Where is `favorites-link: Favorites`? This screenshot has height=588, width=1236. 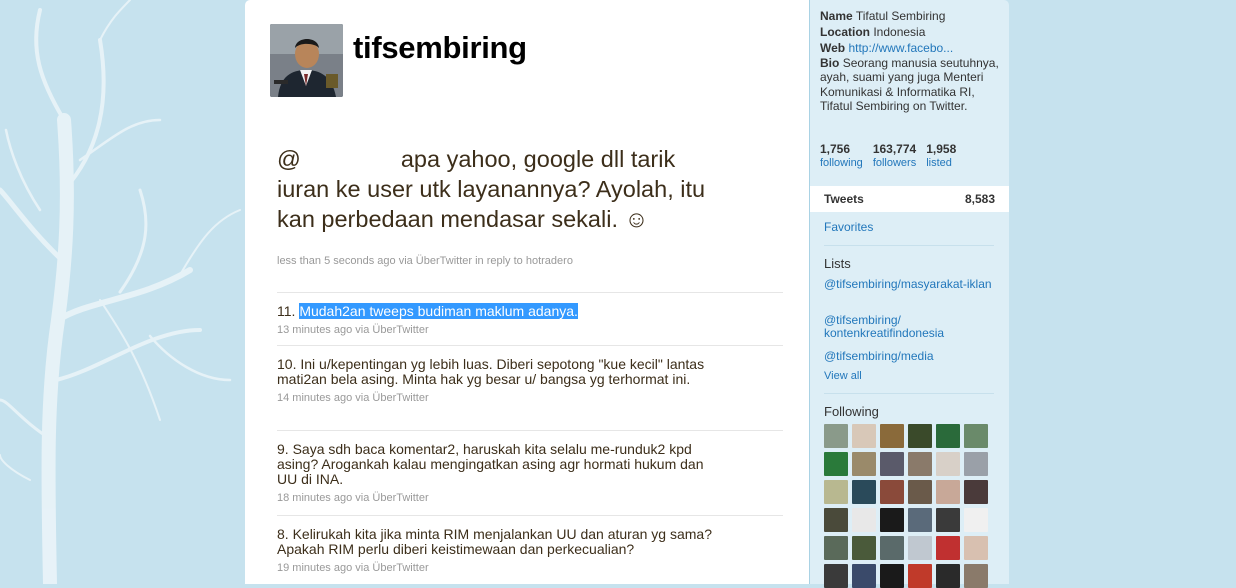
favorites-link: Favorites is located at coordinates (848, 227).